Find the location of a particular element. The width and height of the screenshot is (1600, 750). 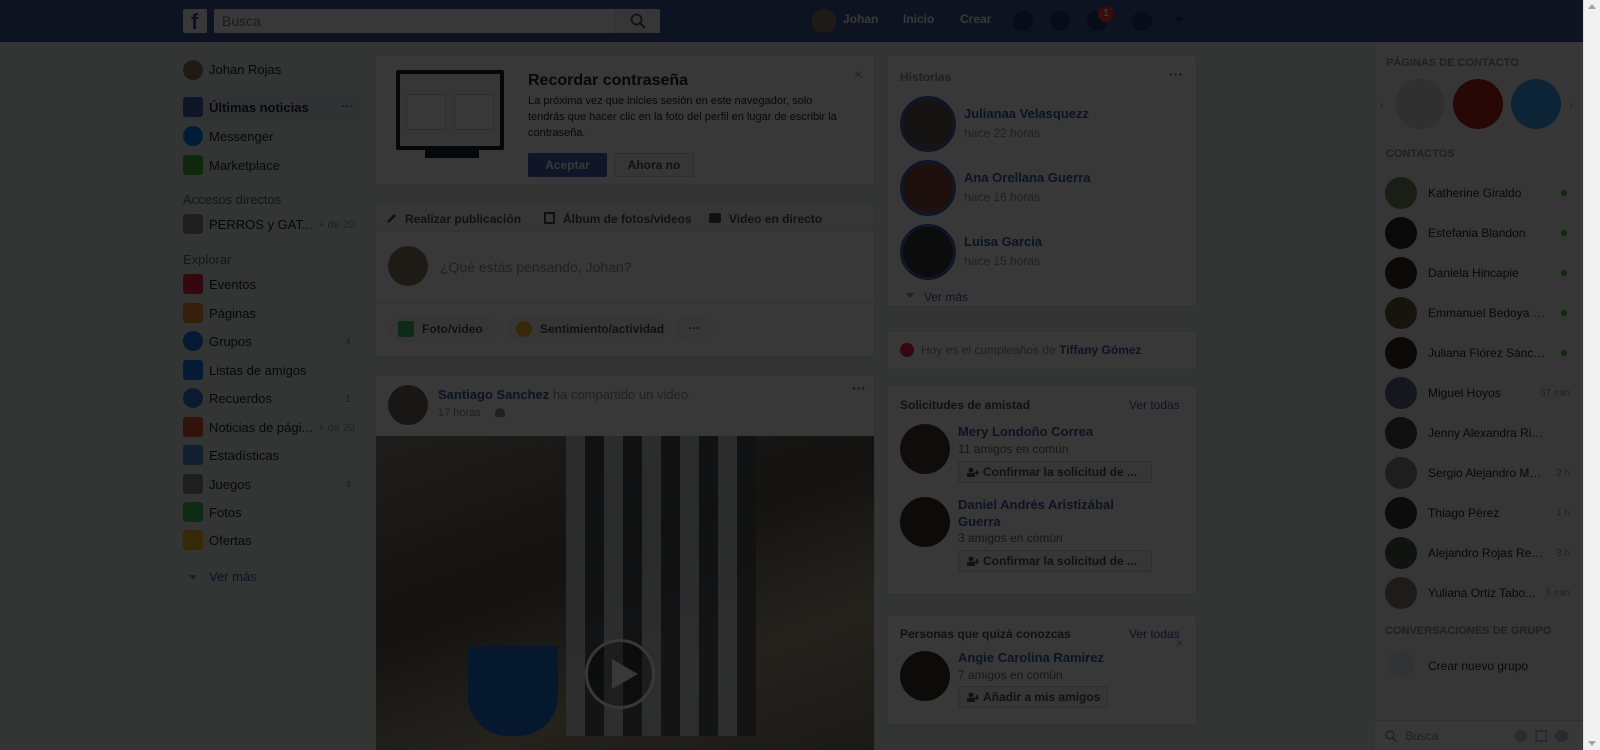

stories-see-more-link: Ver más is located at coordinates (946, 297).